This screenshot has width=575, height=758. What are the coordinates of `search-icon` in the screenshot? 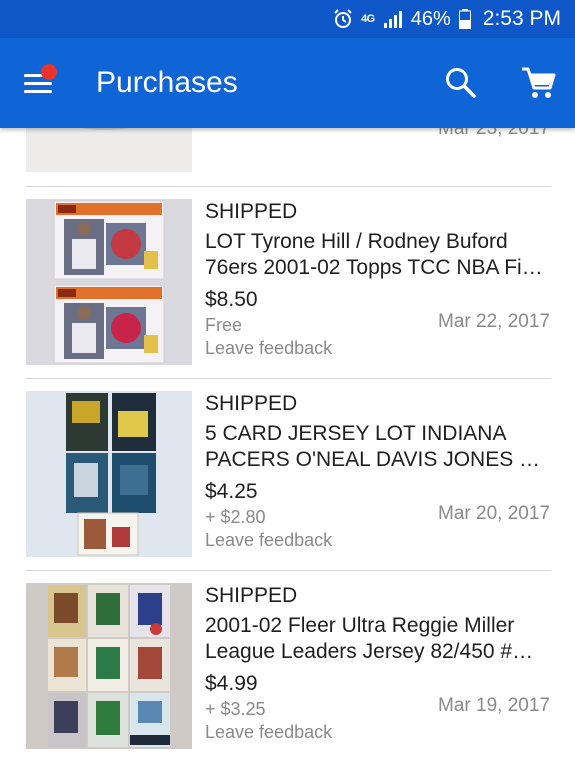 It's located at (461, 83).